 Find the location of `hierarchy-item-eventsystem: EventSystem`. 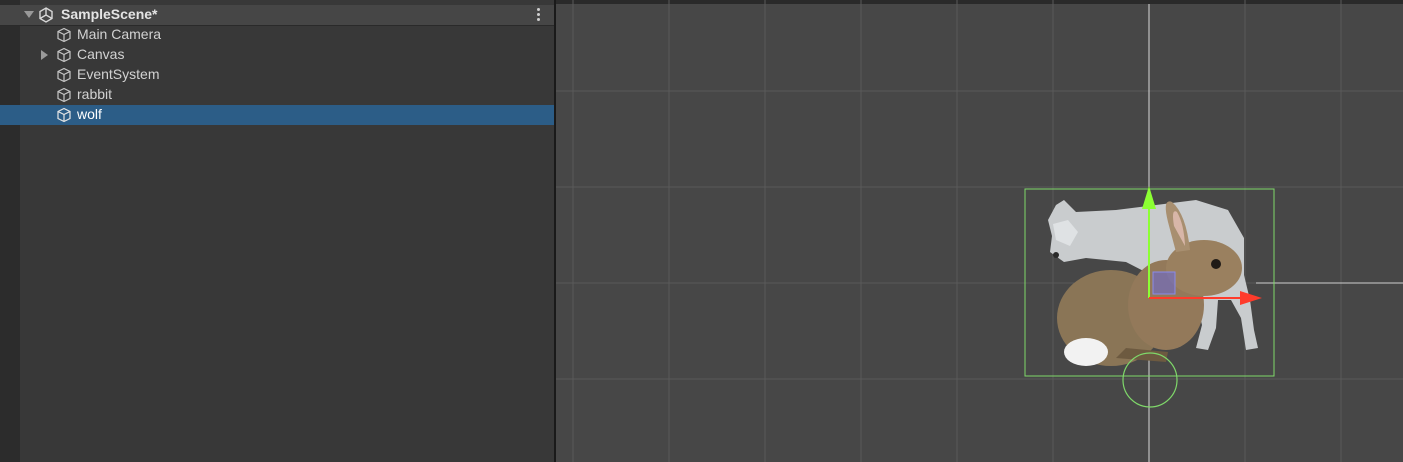

hierarchy-item-eventsystem: EventSystem is located at coordinates (277, 75).